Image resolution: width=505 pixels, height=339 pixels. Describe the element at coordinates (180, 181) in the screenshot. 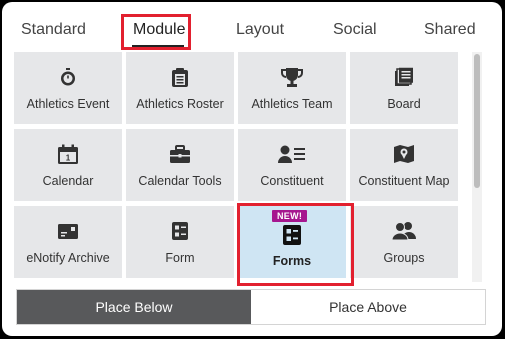

I see `tile-label: Calendar Tools` at that location.